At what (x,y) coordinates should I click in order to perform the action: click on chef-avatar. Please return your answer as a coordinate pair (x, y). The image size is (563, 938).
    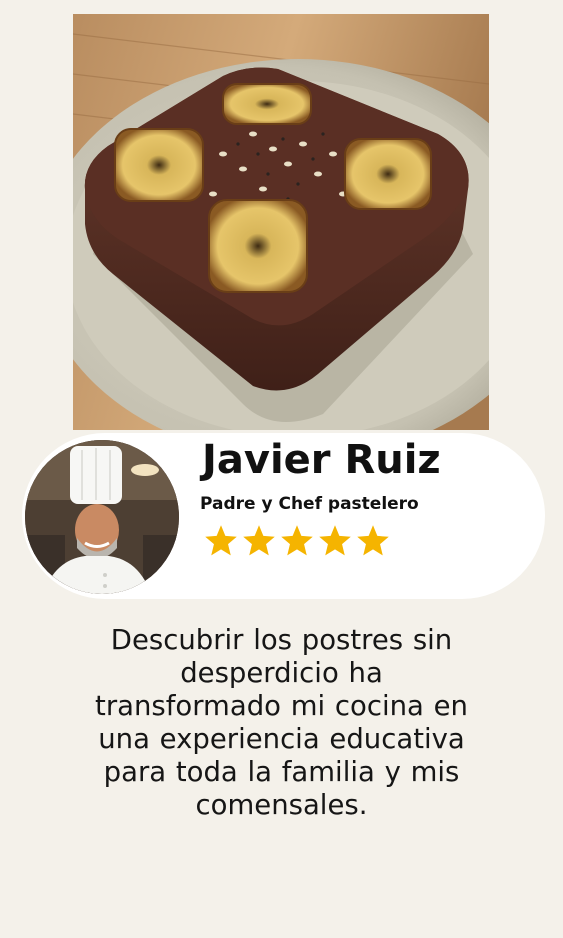
    Looking at the image, I should click on (102, 517).